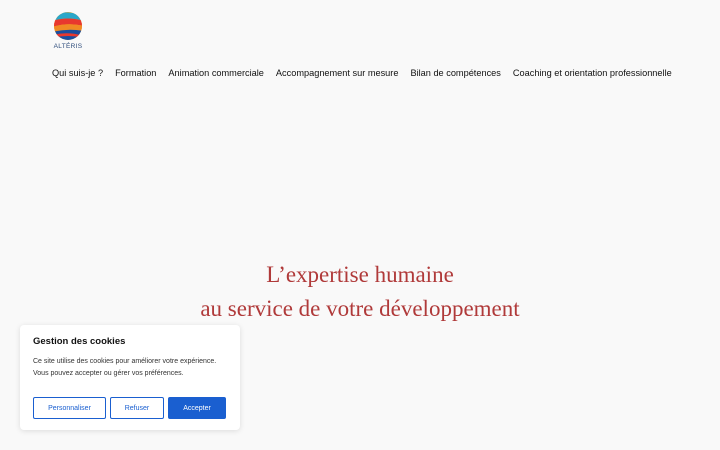 This screenshot has height=450, width=720. Describe the element at coordinates (69, 408) in the screenshot. I see `customize-button: Personnaliser` at that location.